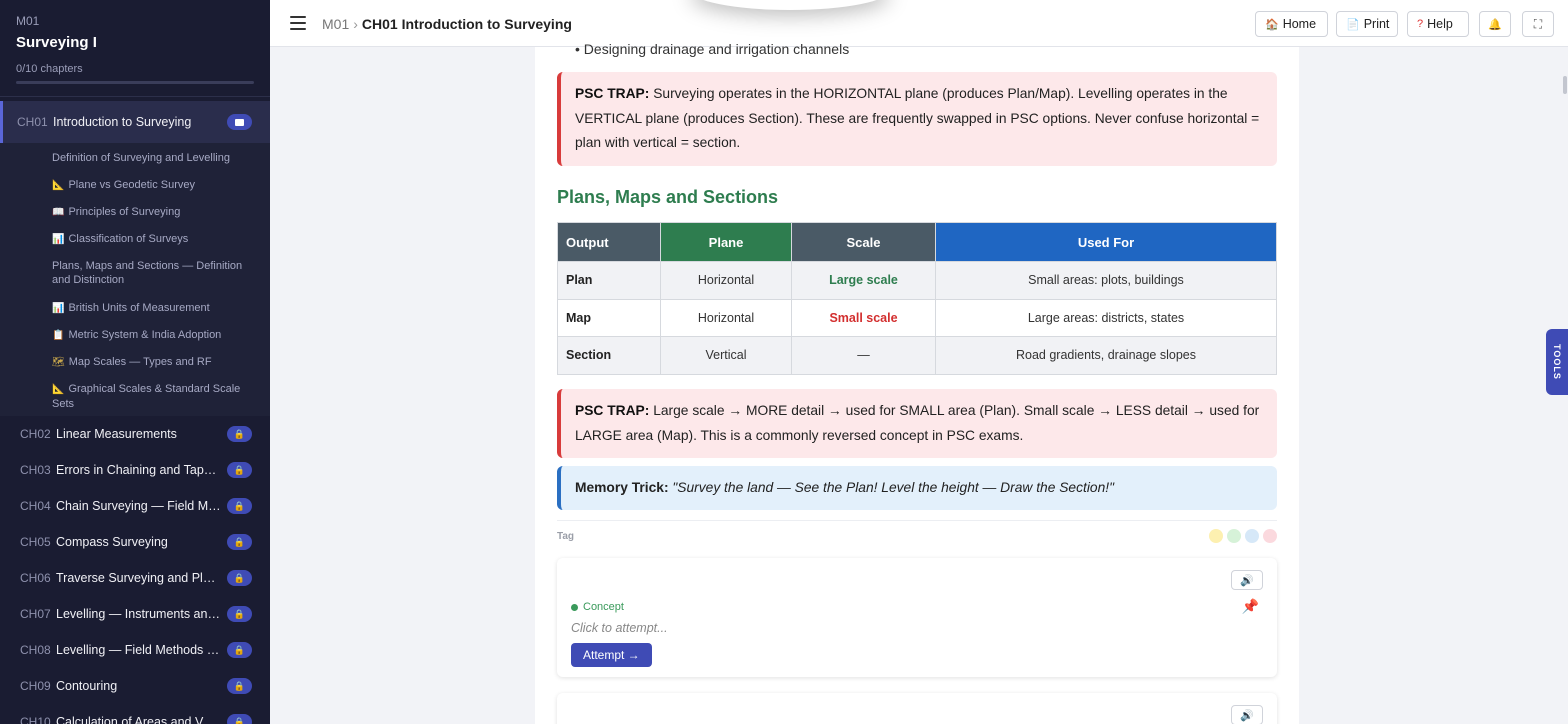 The image size is (1568, 724). I want to click on sidebar-header: M01 Surveying I 0/10 chapters, so click(135, 48).